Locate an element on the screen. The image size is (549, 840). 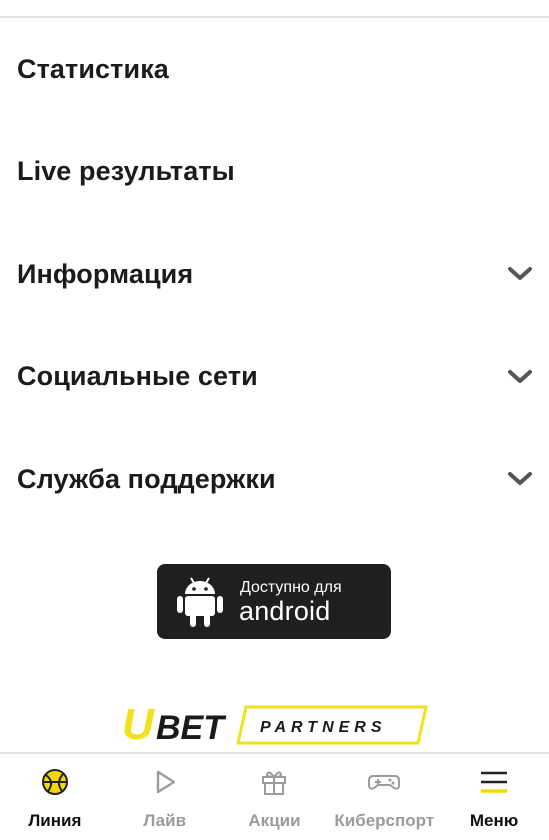
android-badge-title: android is located at coordinates (285, 611).